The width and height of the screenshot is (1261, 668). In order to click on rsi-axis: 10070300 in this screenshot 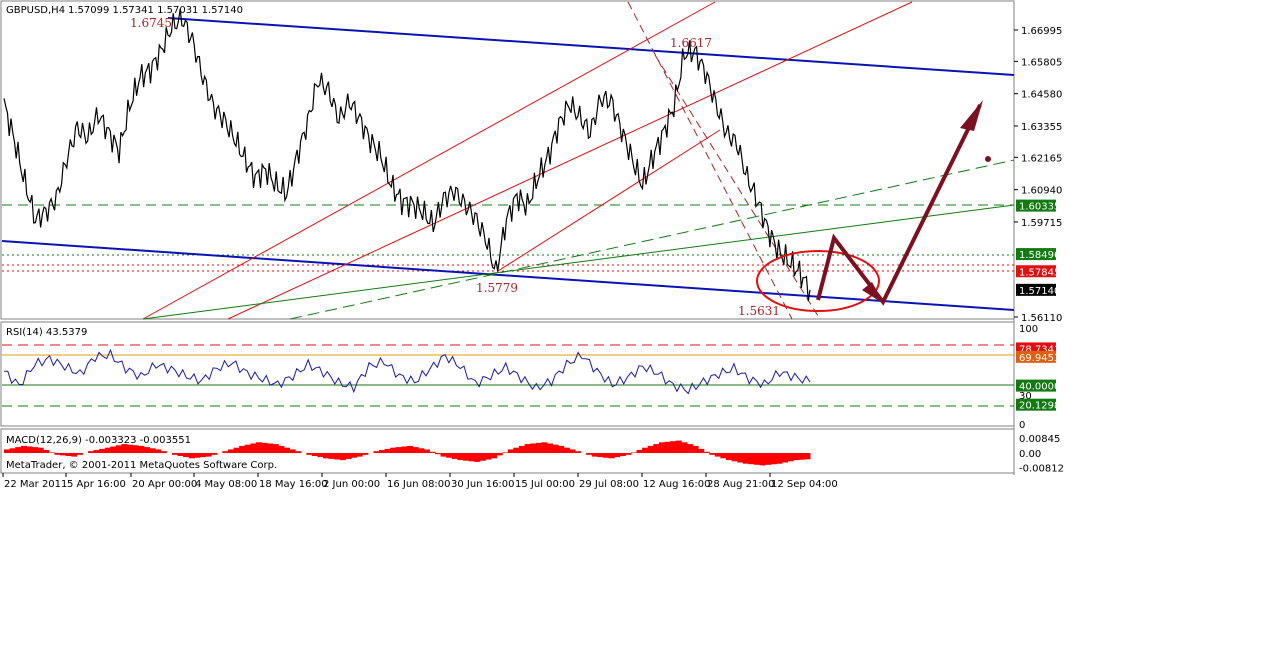, I will do `click(1028, 377)`.